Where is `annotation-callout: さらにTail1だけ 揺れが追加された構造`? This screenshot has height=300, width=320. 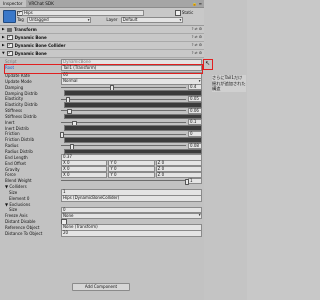 annotation-callout: さらにTail1だけ 揺れが追加された構造 is located at coordinates (229, 83).